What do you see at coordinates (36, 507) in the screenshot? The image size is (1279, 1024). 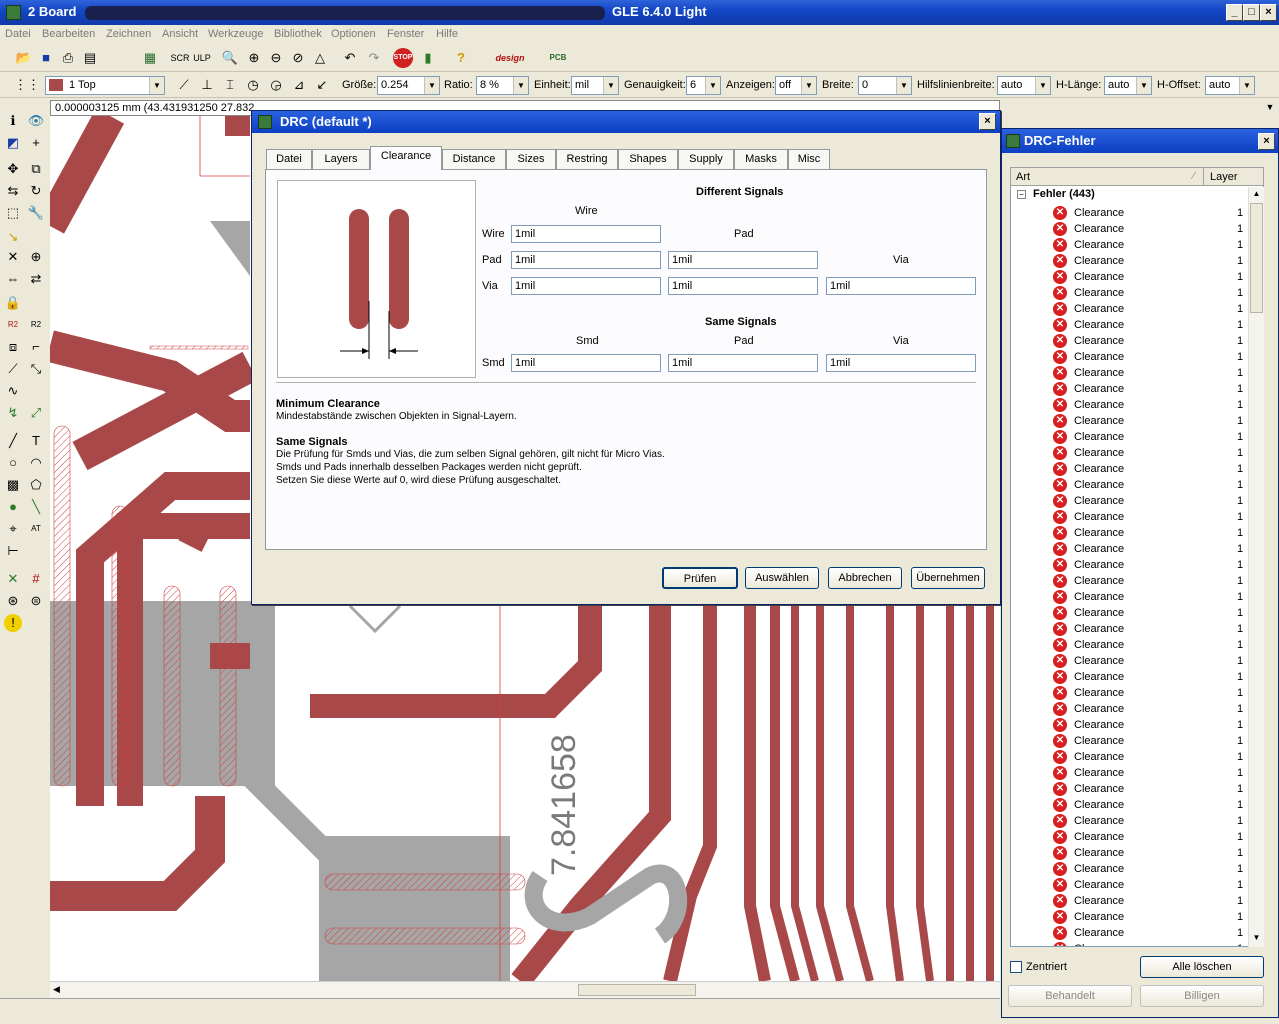 I see `signal-icon: ╲` at bounding box center [36, 507].